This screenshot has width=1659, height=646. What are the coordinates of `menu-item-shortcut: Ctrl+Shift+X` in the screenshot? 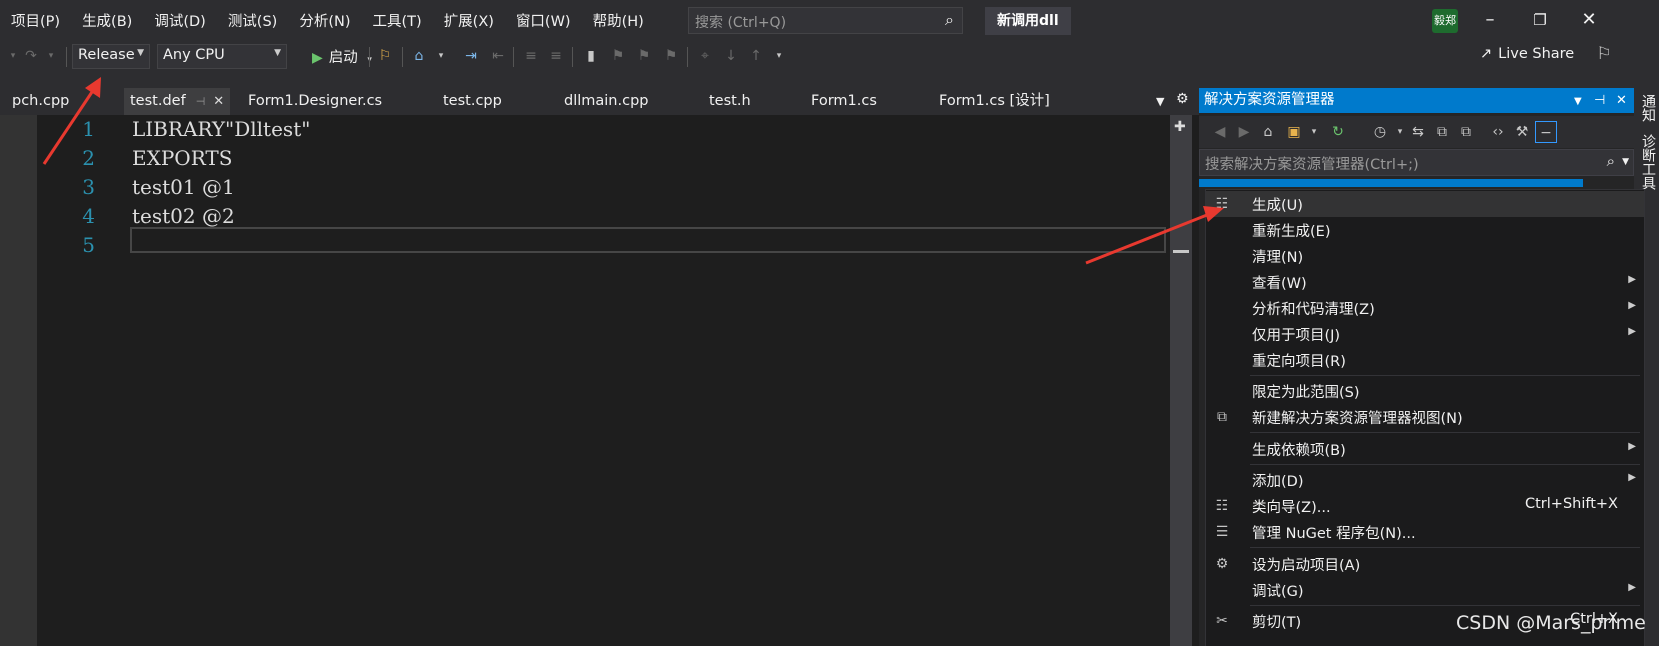 It's located at (1571, 504).